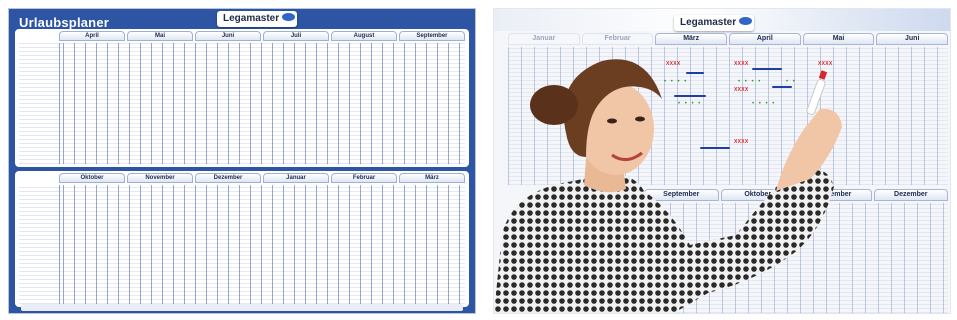 The image size is (957, 320). I want to click on month-tab: Mai, so click(160, 36).